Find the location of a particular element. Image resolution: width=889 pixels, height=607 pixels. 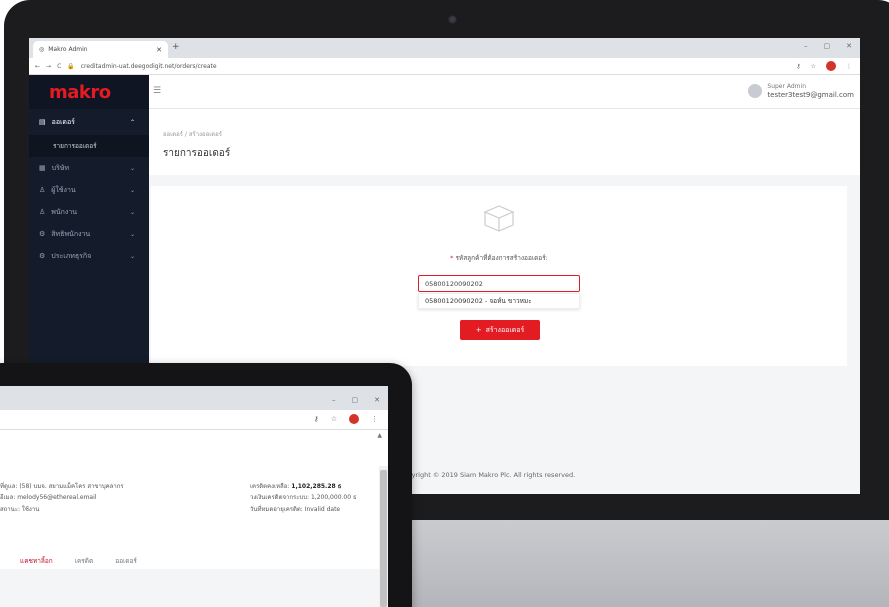

building-icon: ▦ is located at coordinates (42, 168).